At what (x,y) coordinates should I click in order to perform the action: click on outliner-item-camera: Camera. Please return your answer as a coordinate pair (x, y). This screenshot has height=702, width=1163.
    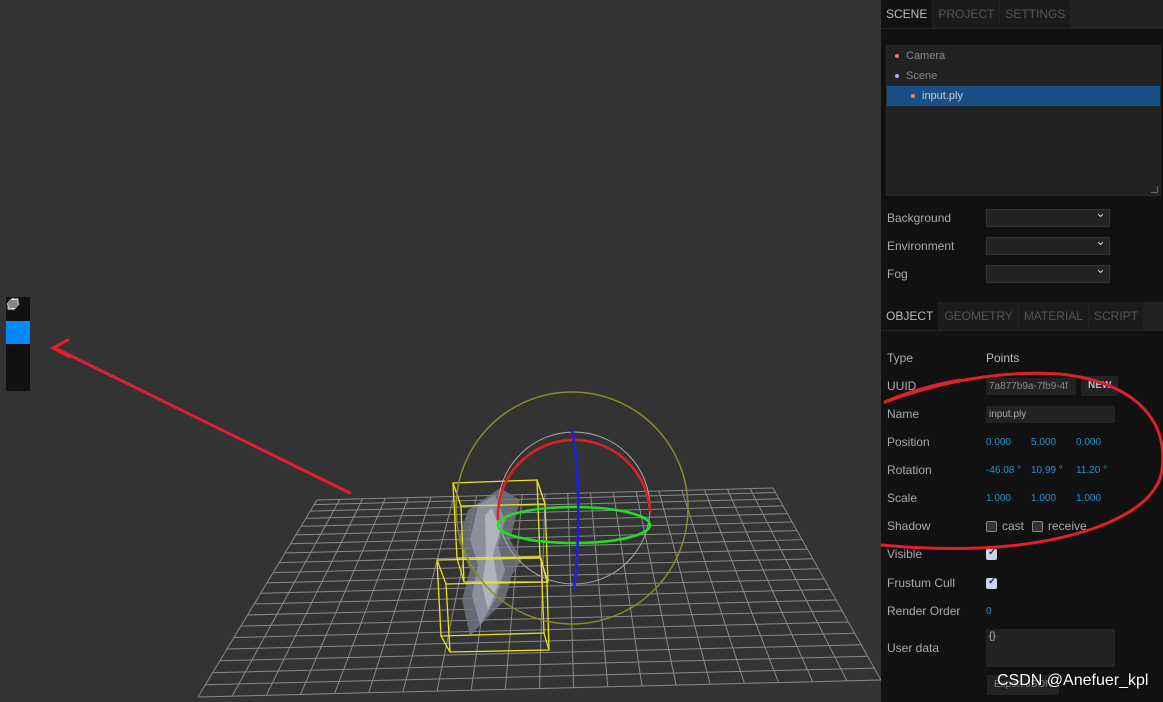
    Looking at the image, I should click on (1023, 56).